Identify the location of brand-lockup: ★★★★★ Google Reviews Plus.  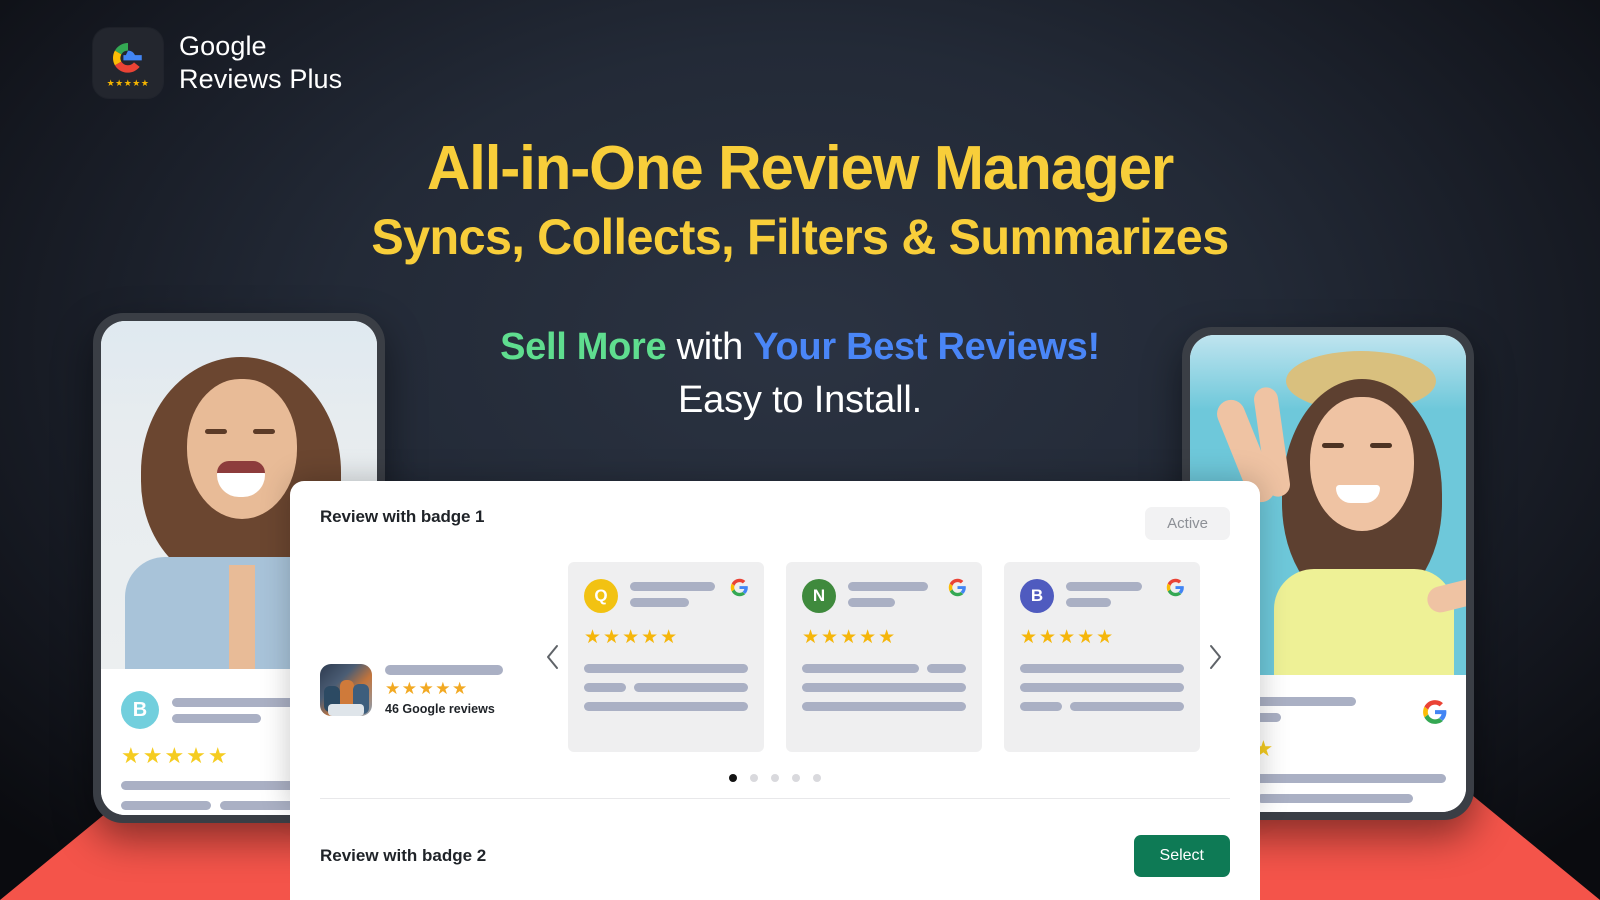
(217, 63).